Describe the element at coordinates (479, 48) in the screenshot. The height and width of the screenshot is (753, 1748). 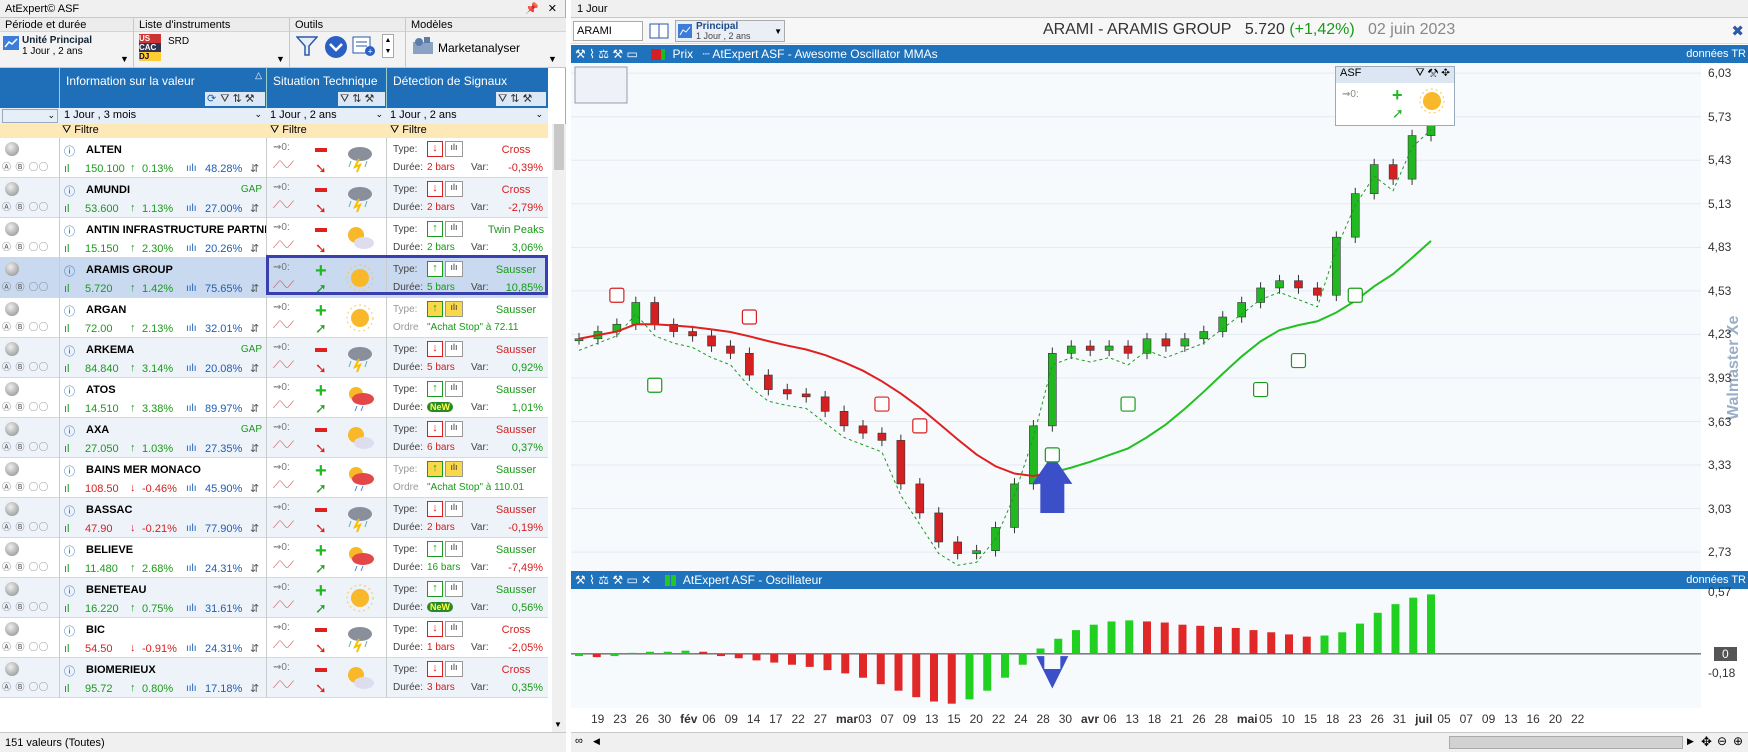
I see `model-label: Marketanalyser` at that location.